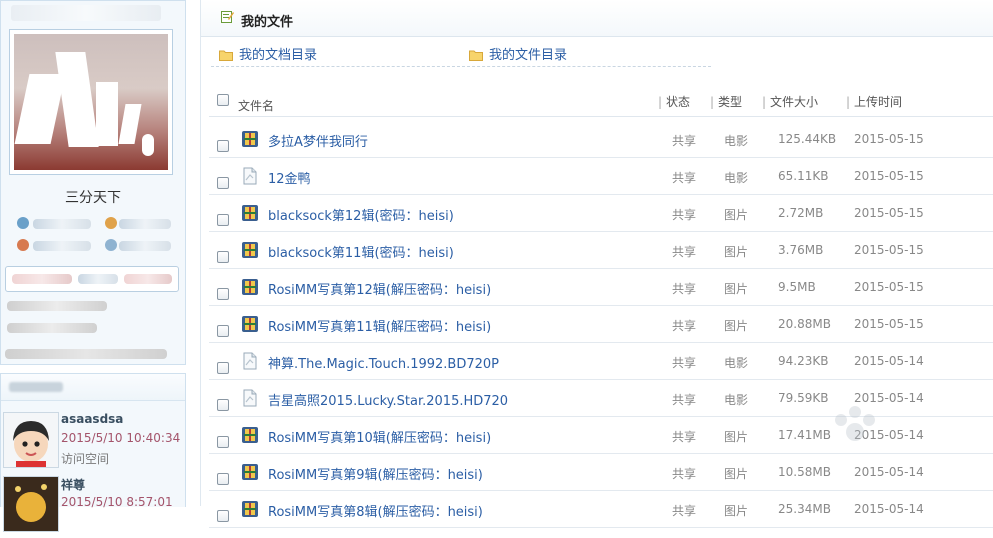 Image resolution: width=993 pixels, height=538 pixels. I want to click on file-size: 10.58MB, so click(804, 472).